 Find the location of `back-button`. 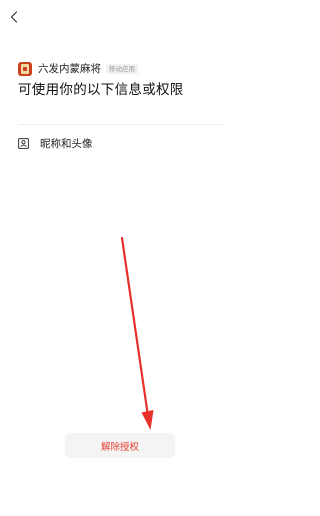

back-button is located at coordinates (14, 17).